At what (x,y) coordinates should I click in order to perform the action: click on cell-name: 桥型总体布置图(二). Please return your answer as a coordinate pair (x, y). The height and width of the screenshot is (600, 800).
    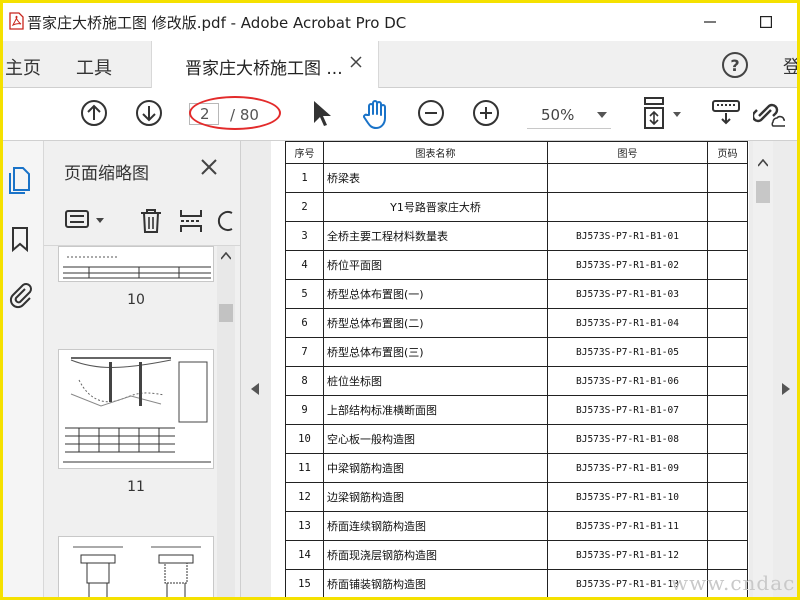
    Looking at the image, I should click on (435, 323).